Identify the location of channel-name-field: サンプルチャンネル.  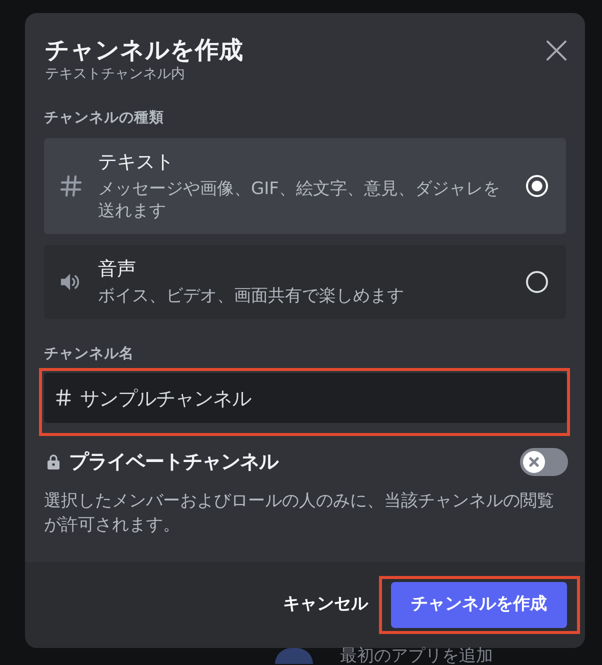
(305, 398).